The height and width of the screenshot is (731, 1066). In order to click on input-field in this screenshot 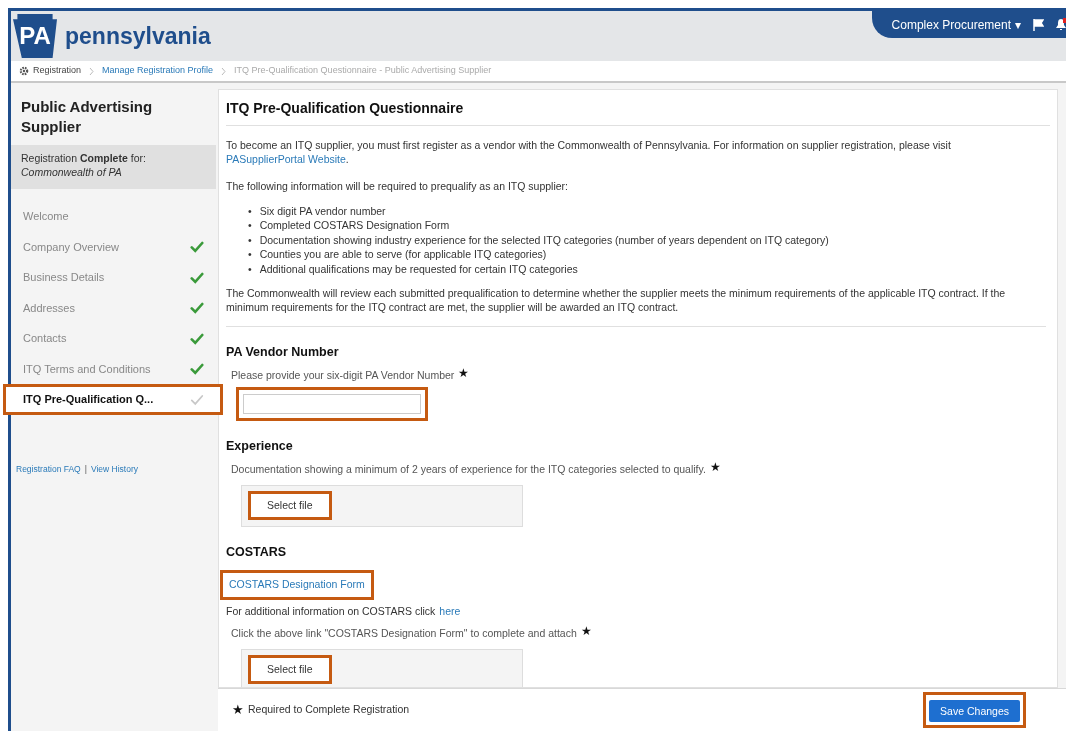, I will do `click(332, 403)`.